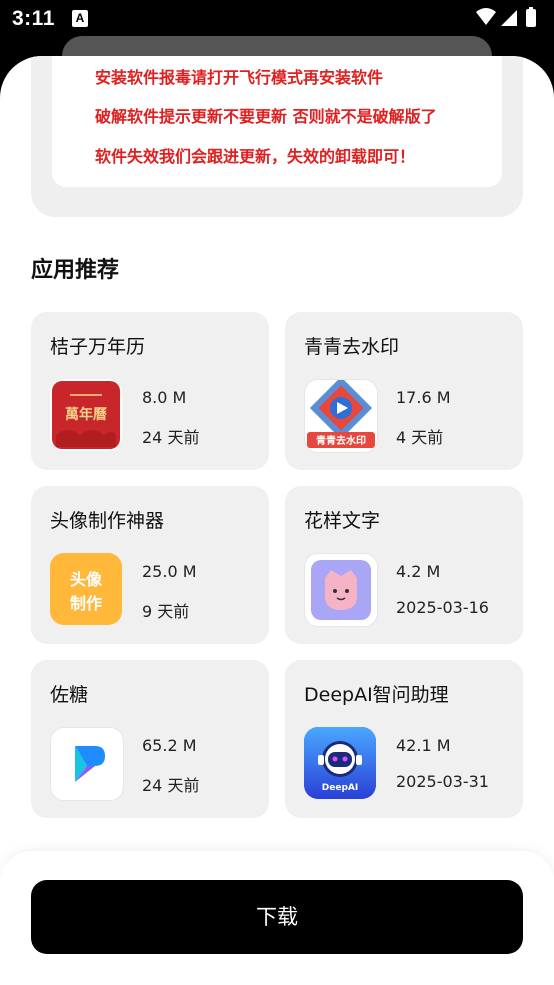 This screenshot has width=554, height=985. What do you see at coordinates (341, 416) in the screenshot?
I see `qingqing-icon: 青青去水印` at bounding box center [341, 416].